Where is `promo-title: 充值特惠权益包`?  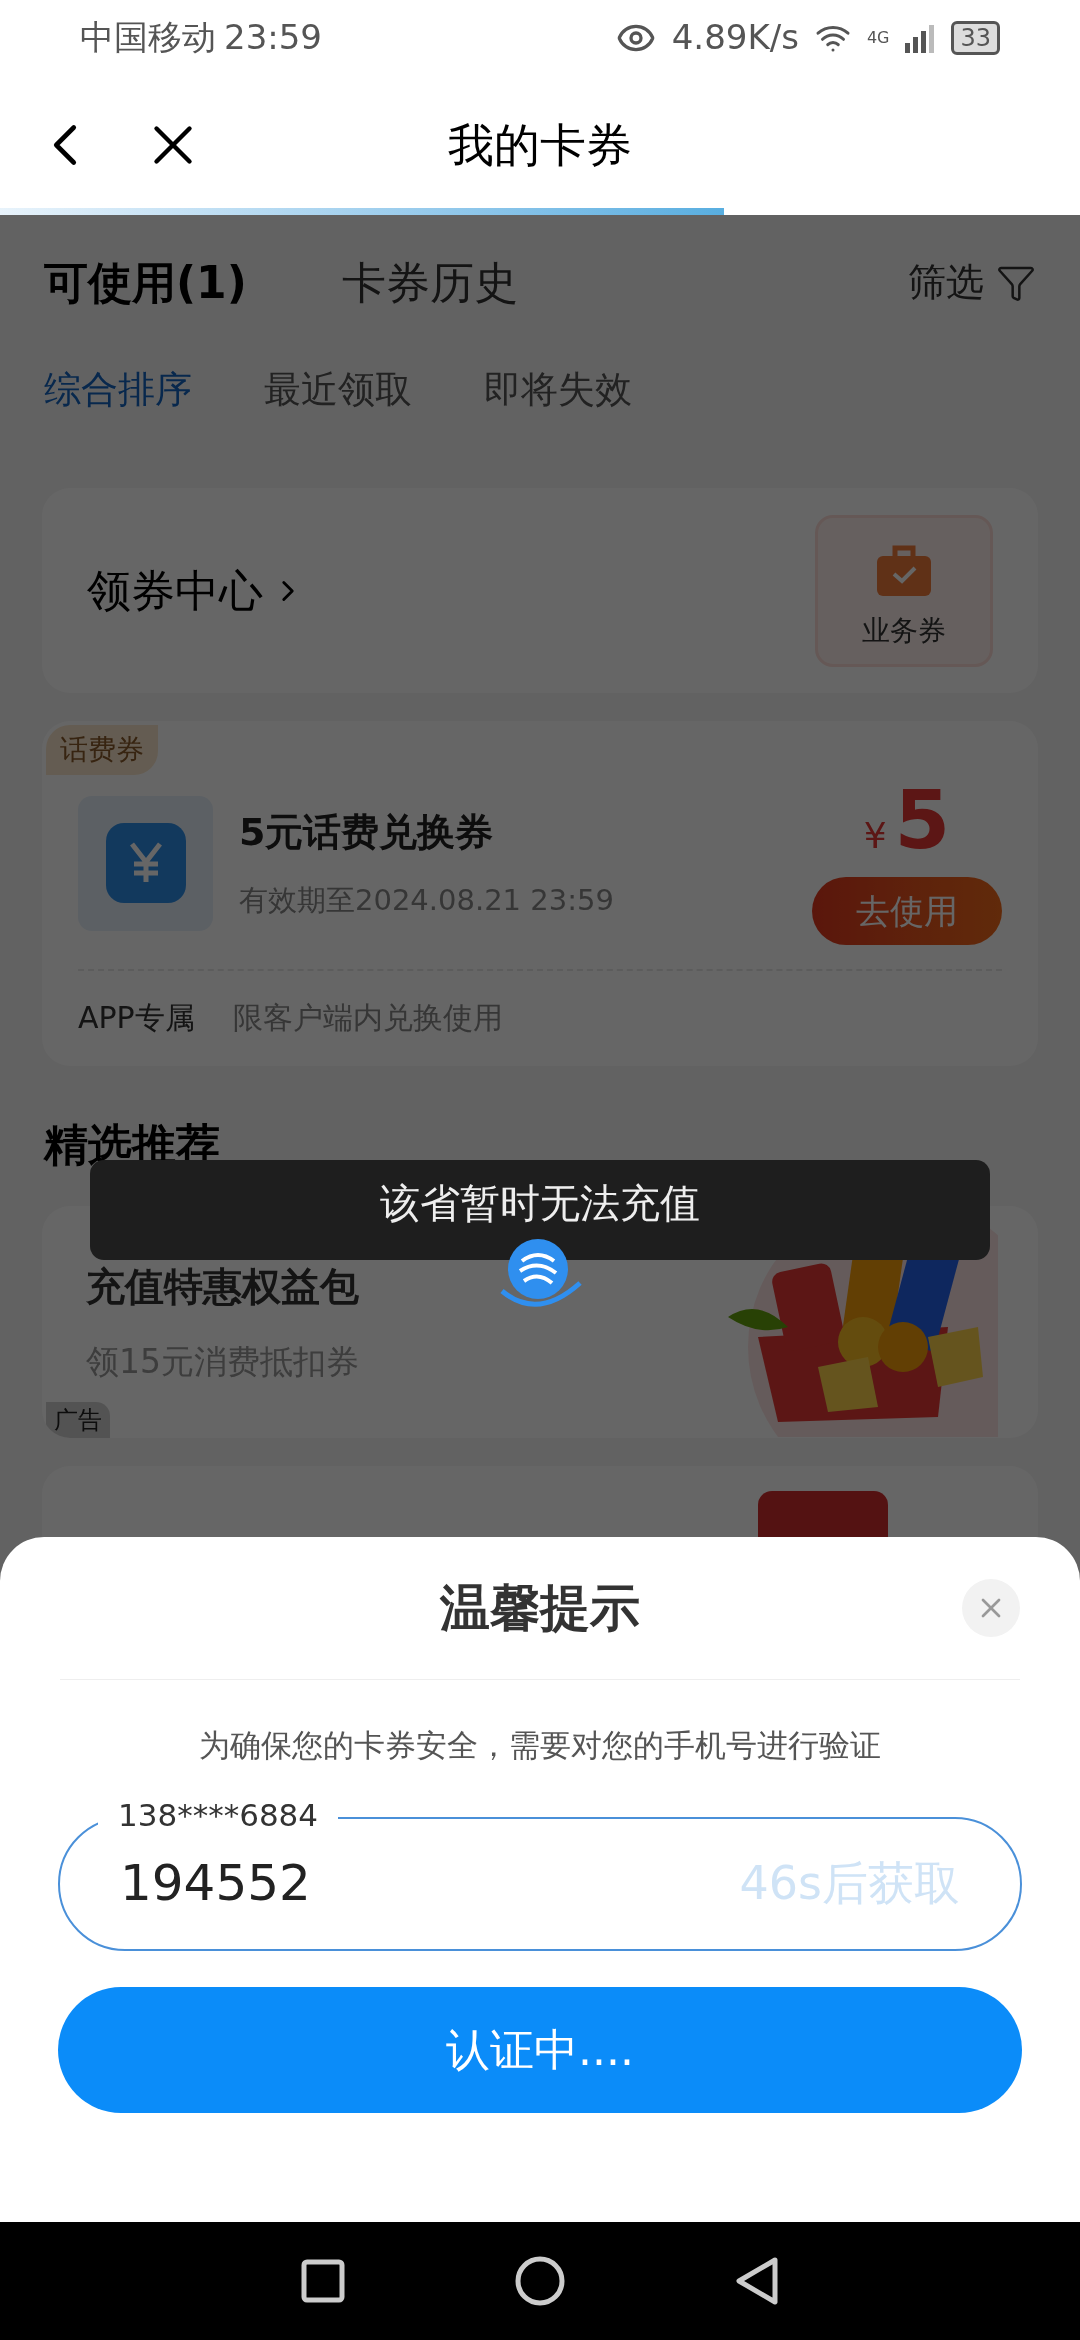
promo-title: 充值特惠权益包 is located at coordinates (222, 1287).